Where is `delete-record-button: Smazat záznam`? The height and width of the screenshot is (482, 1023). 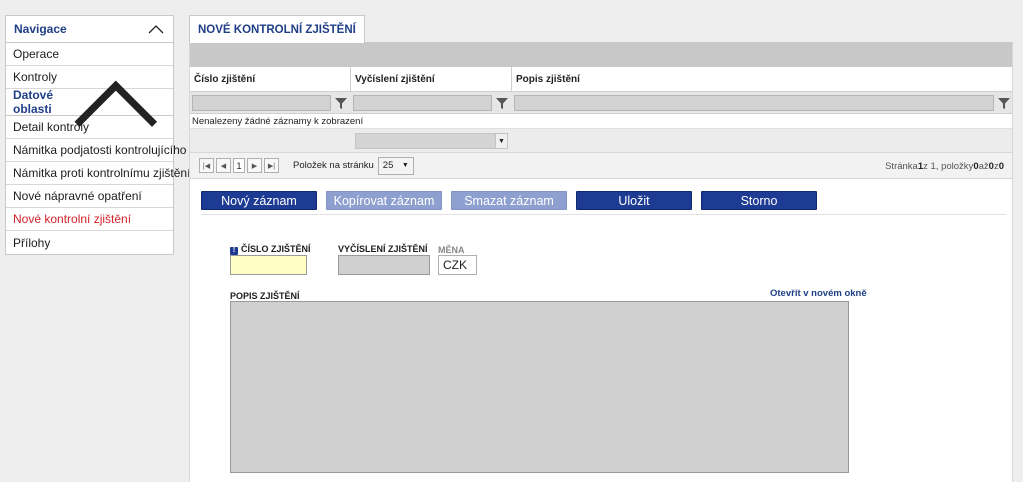 delete-record-button: Smazat záznam is located at coordinates (509, 200).